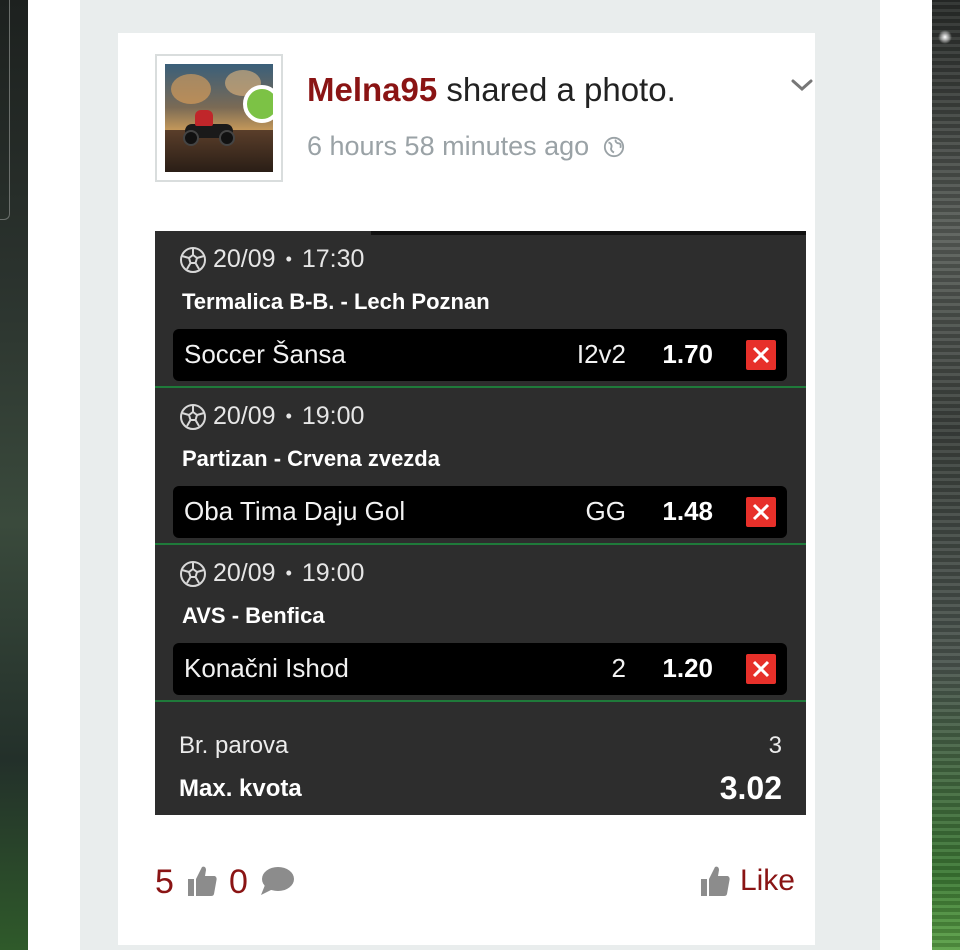  Describe the element at coordinates (475, 883) in the screenshot. I see `post-footer: 5 0 Like` at that location.